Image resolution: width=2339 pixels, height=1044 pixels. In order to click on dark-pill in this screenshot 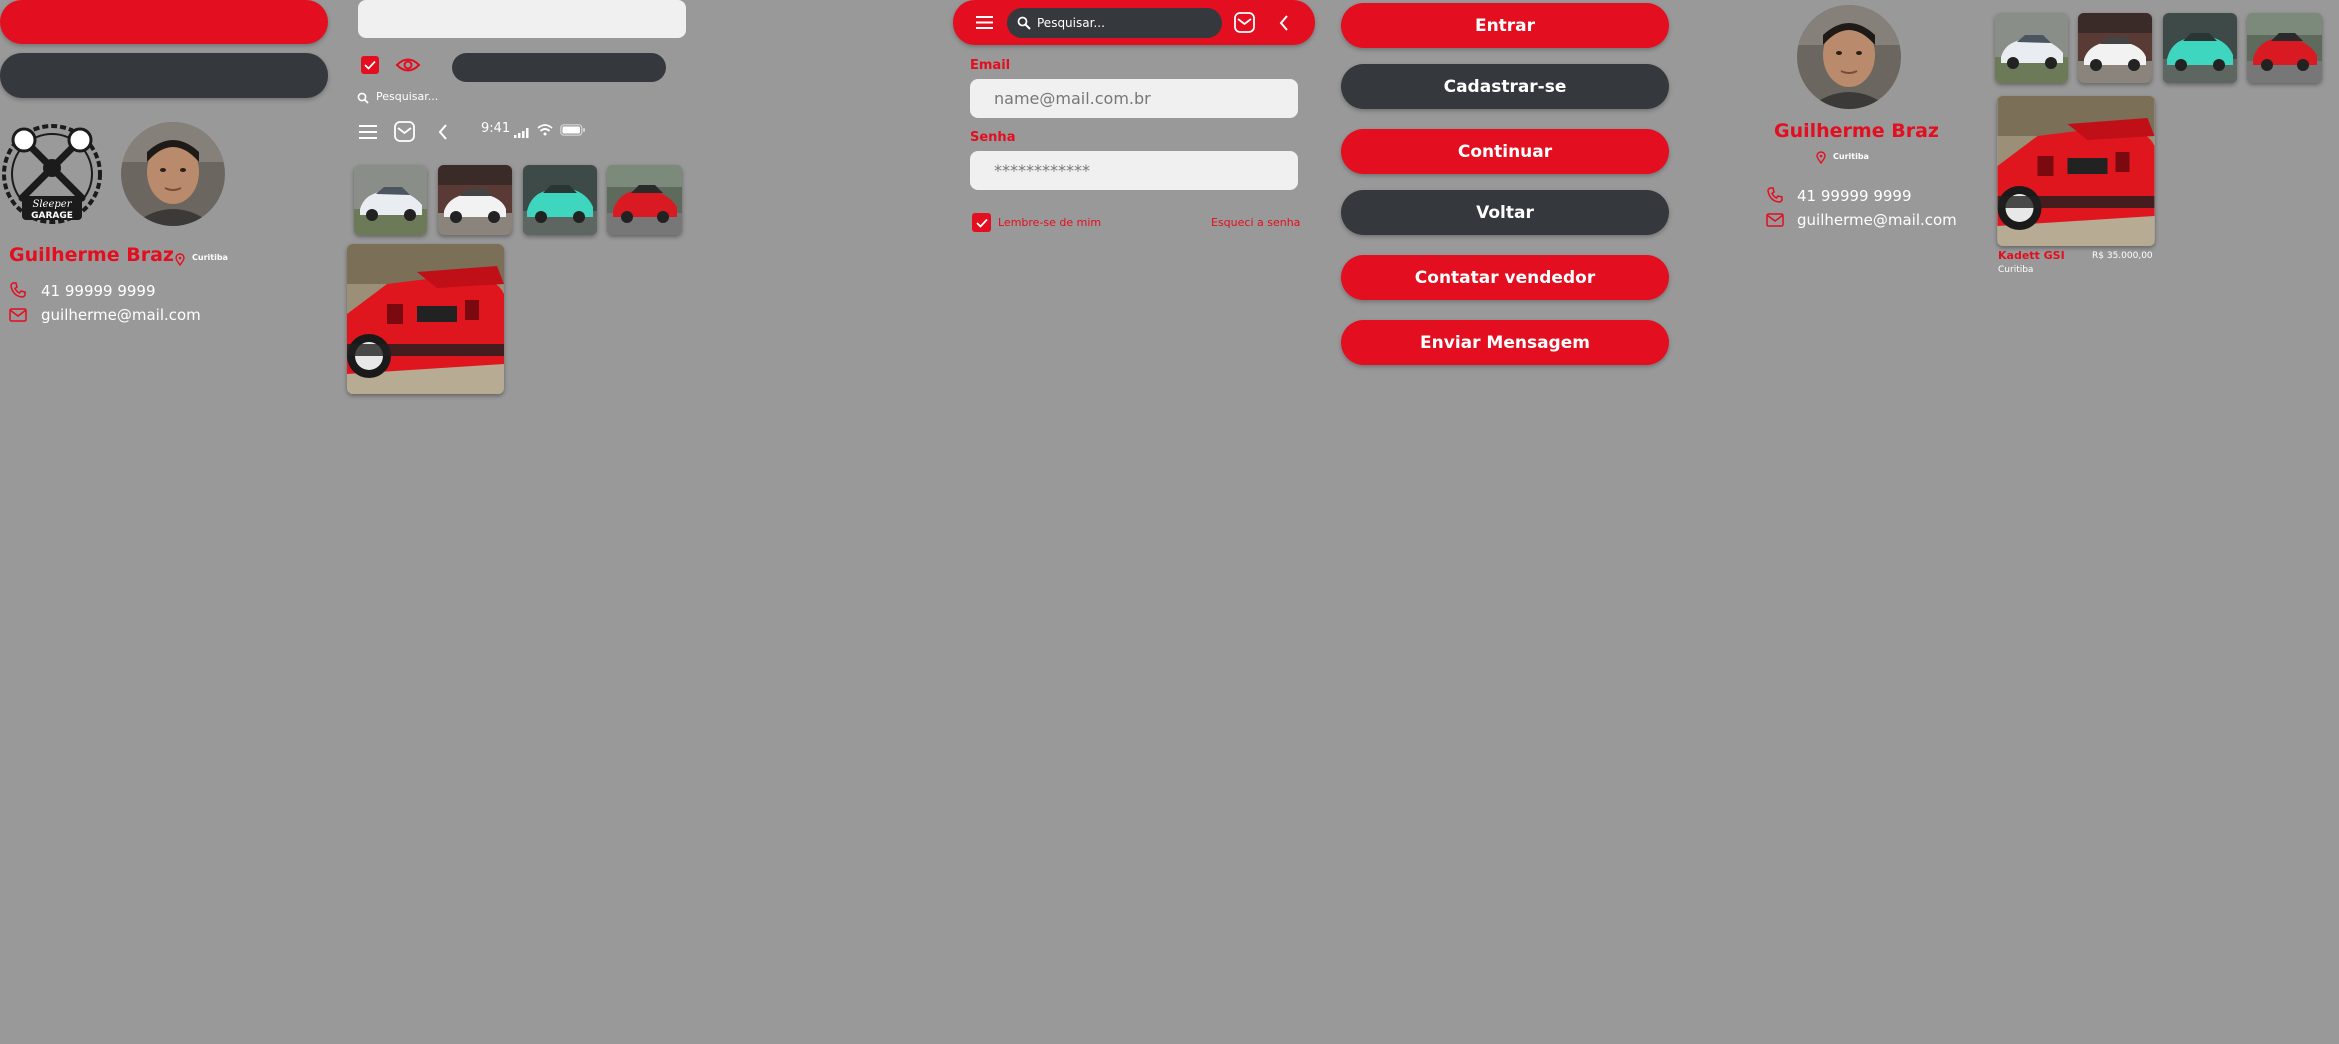, I will do `click(559, 67)`.